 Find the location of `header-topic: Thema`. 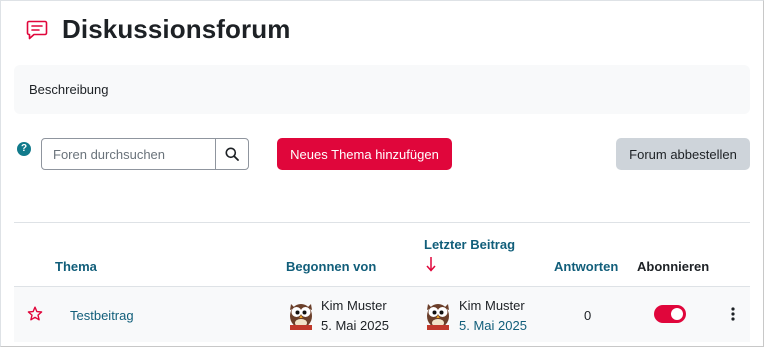

header-topic: Thema is located at coordinates (76, 266).